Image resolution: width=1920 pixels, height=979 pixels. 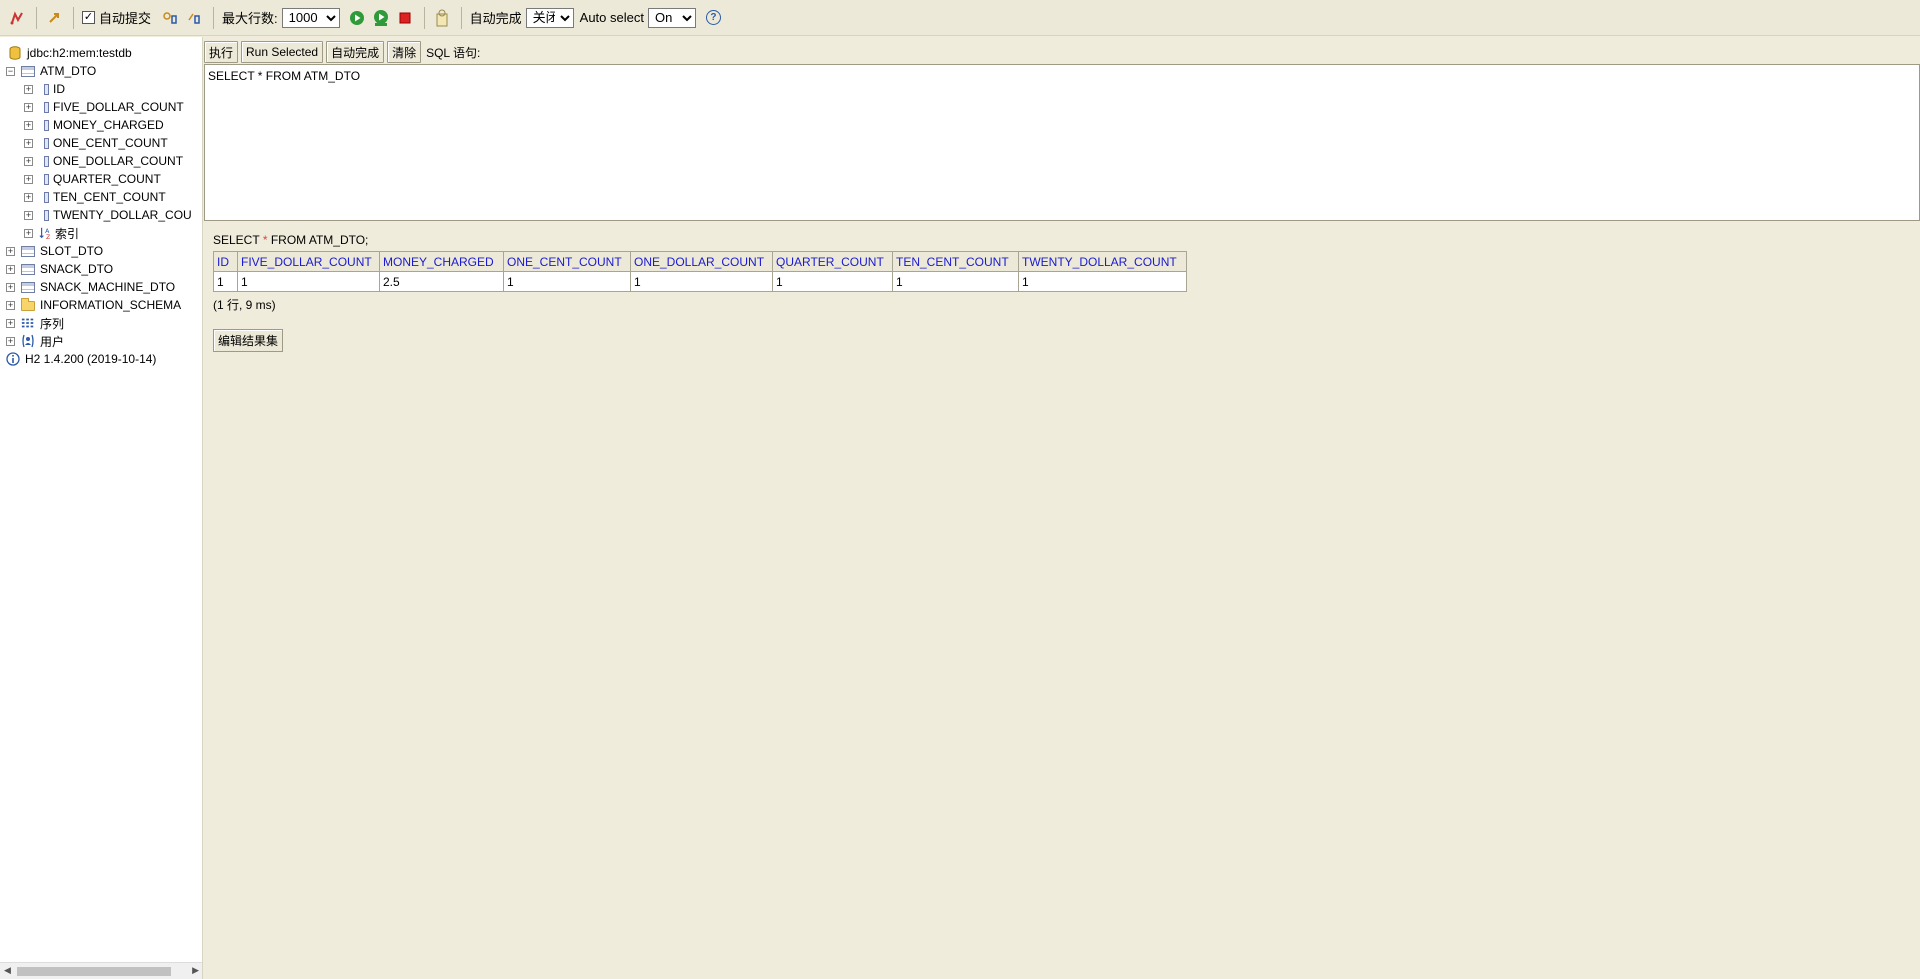 What do you see at coordinates (54, 18) in the screenshot?
I see `refresh-icon` at bounding box center [54, 18].